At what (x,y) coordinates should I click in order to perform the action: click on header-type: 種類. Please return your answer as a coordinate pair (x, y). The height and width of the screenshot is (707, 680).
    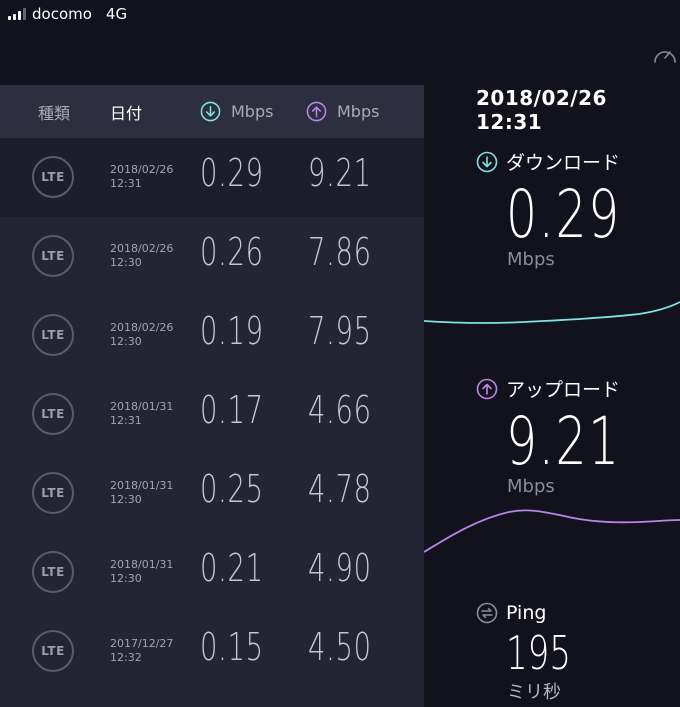
    Looking at the image, I should click on (54, 111).